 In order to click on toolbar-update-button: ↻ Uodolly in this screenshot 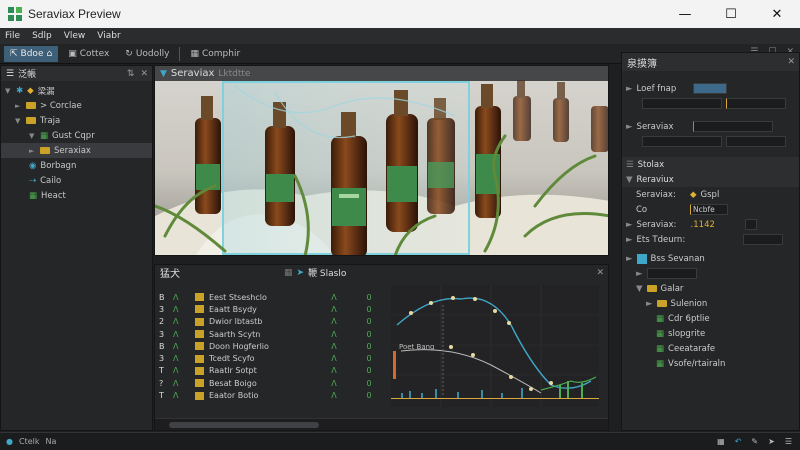, I will do `click(147, 54)`.